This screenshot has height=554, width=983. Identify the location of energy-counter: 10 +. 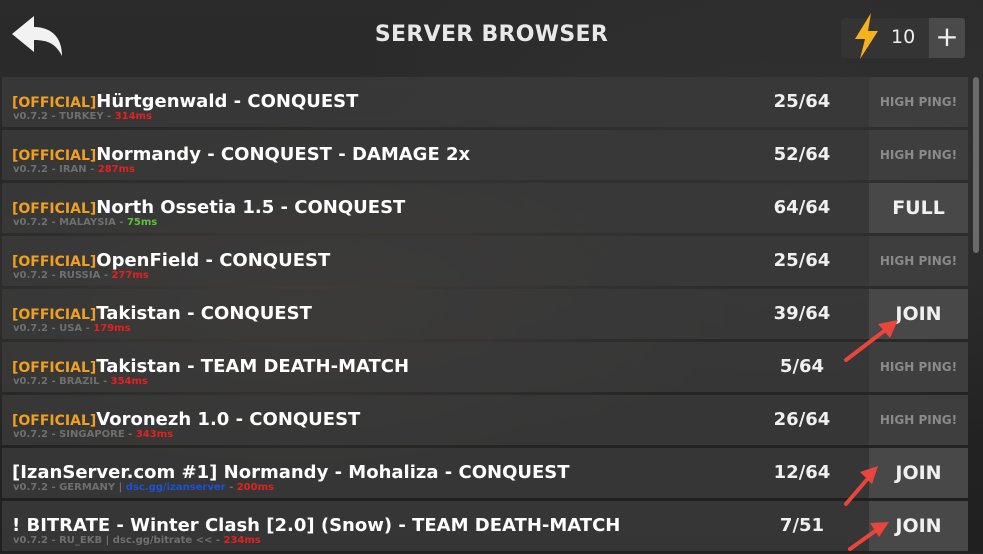
(903, 36).